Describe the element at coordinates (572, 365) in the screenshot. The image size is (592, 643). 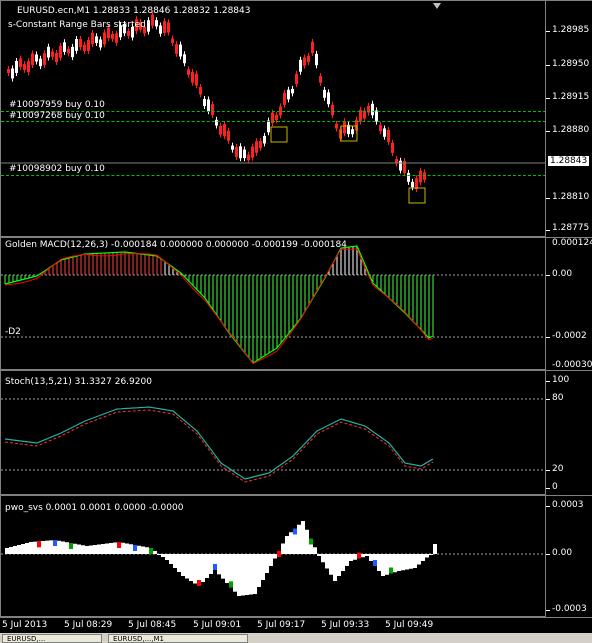
I see `macd-tick: -0.000306` at that location.